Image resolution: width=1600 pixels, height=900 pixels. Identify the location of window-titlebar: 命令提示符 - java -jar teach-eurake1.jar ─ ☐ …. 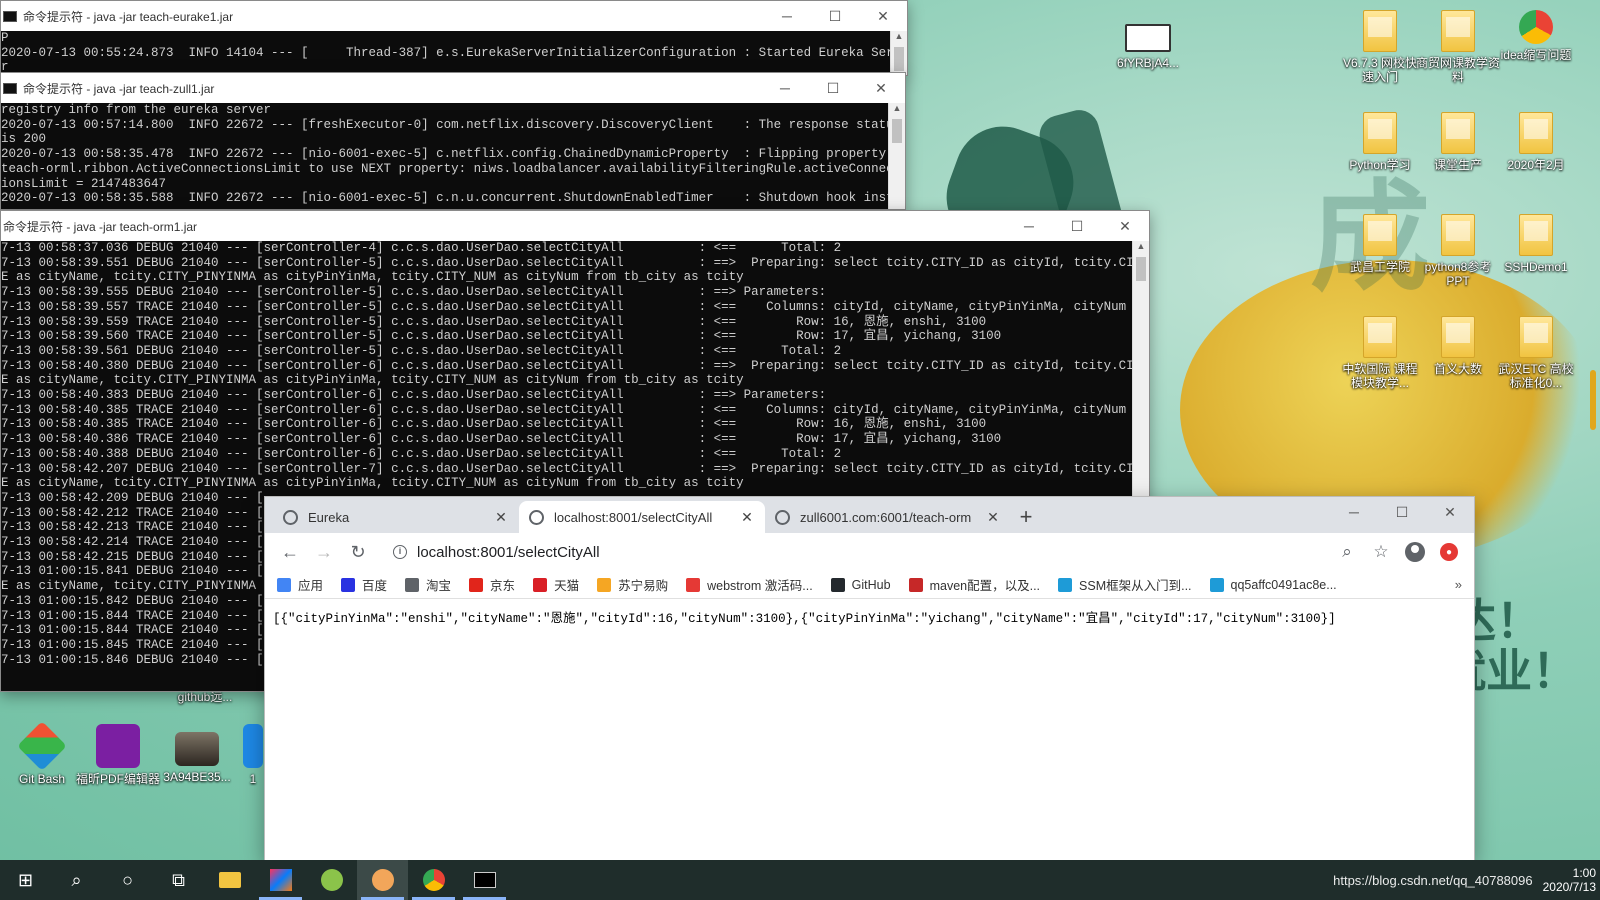
(454, 16).